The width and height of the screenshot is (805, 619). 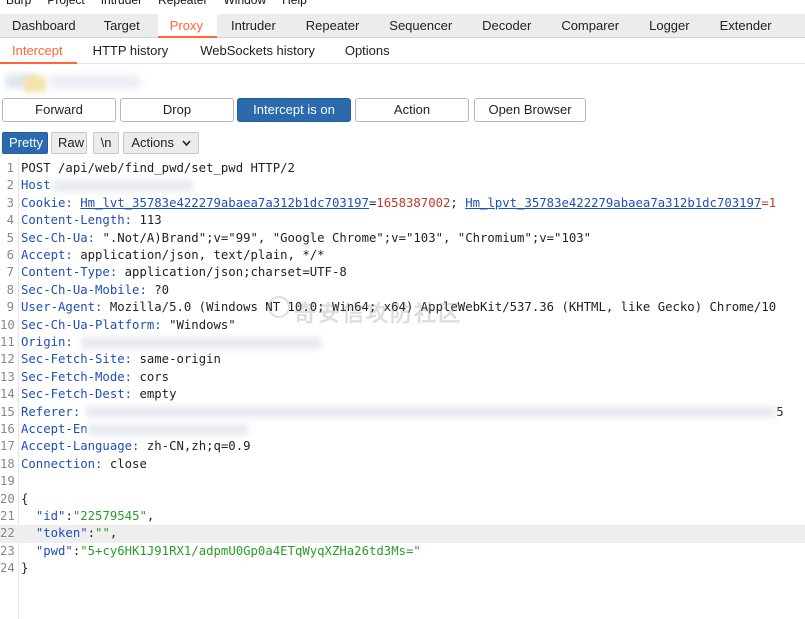 I want to click on tab-sequencer: Sequencer, so click(x=419, y=26).